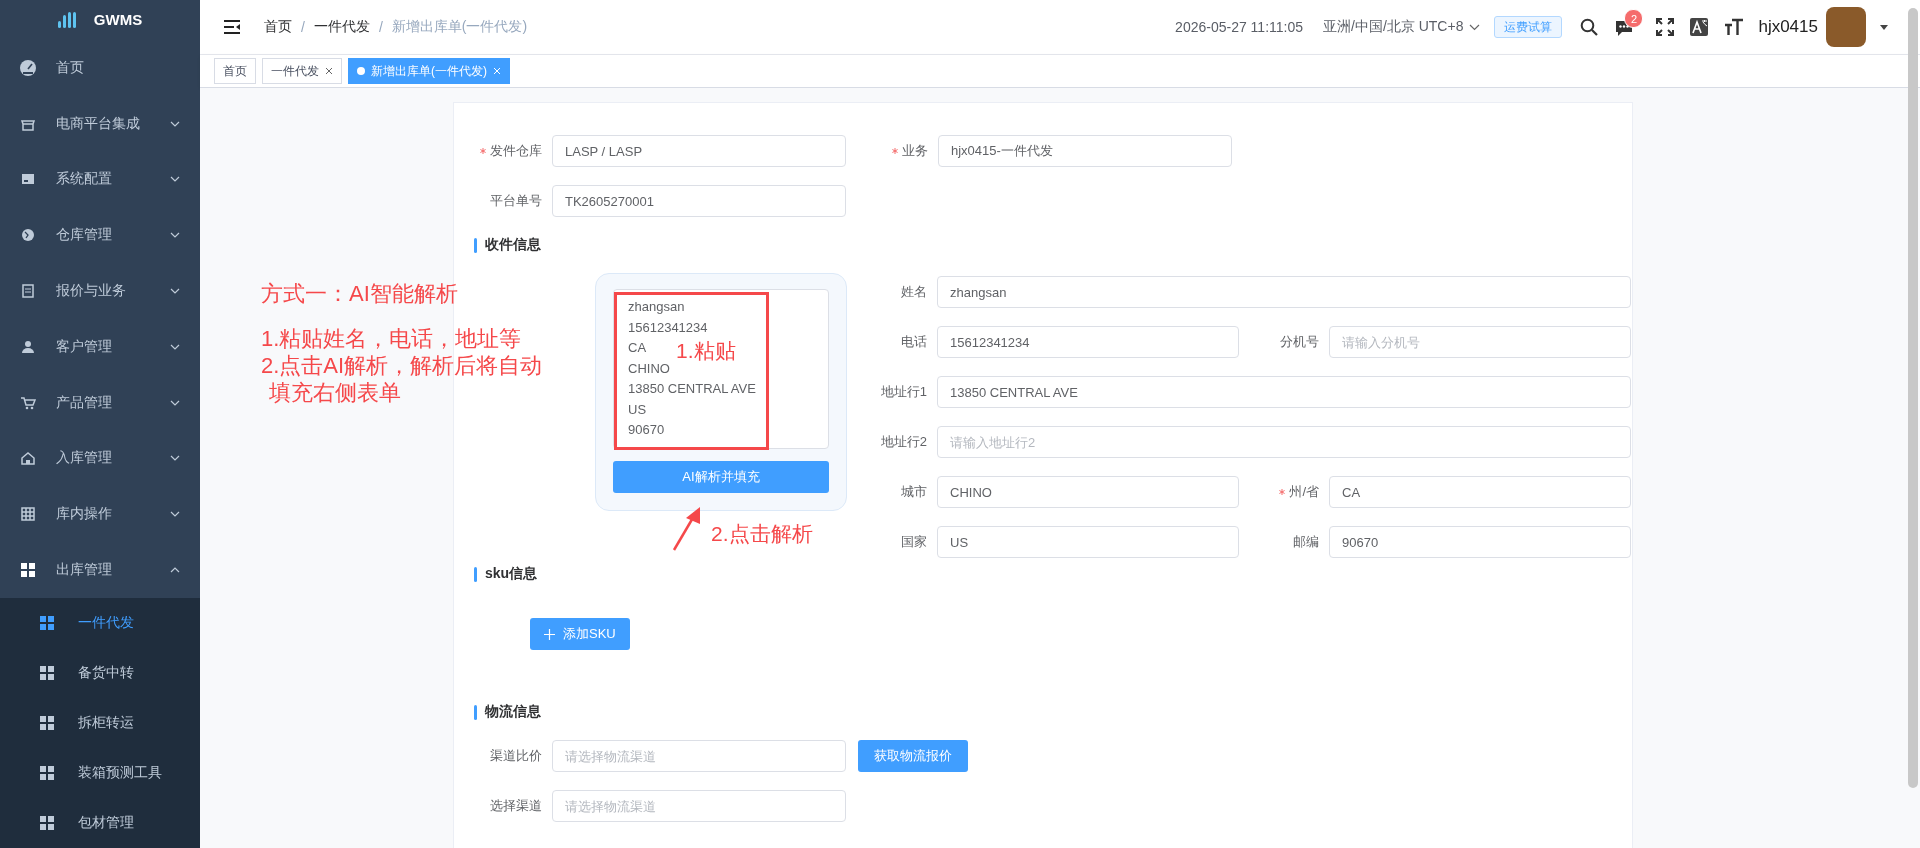 This screenshot has width=1920, height=848. What do you see at coordinates (302, 71) in the screenshot?
I see `page-tab: 一件代发` at bounding box center [302, 71].